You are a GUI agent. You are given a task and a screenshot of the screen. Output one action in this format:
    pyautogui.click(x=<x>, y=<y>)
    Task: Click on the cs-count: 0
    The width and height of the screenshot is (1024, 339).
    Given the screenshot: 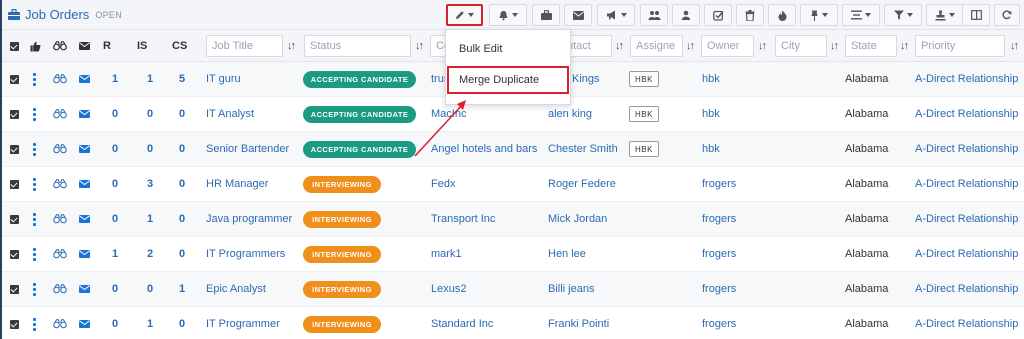 What is the action you would take?
    pyautogui.click(x=182, y=323)
    